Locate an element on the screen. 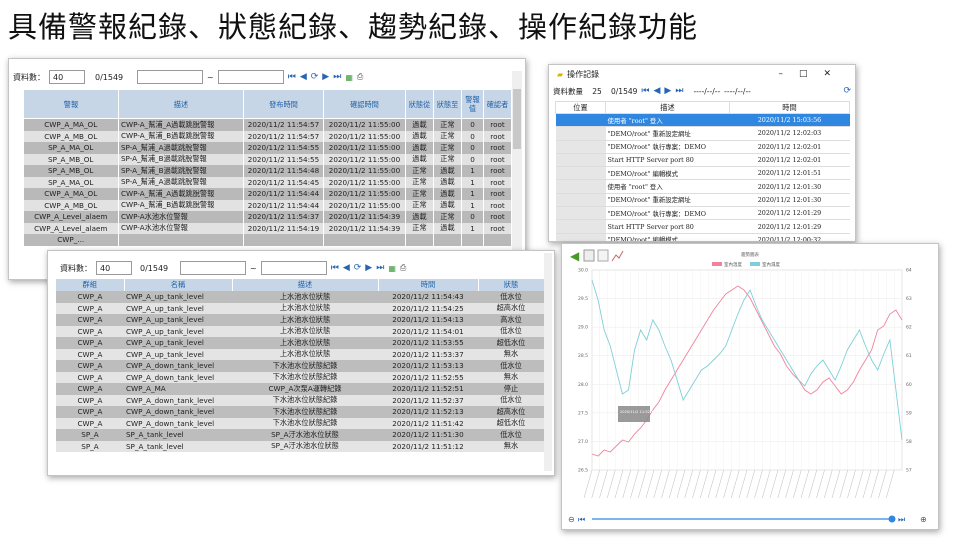 This screenshot has height=540, width=960. oplog-table-row: "DEMO/root" 重新設定網址 2020/11/2 12:02:03 is located at coordinates (702, 133).